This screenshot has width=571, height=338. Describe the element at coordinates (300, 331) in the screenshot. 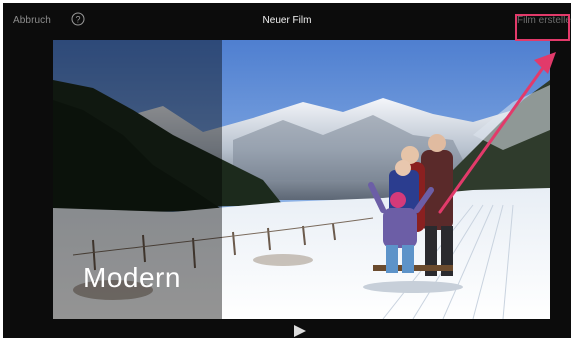

I see `play-icon` at that location.